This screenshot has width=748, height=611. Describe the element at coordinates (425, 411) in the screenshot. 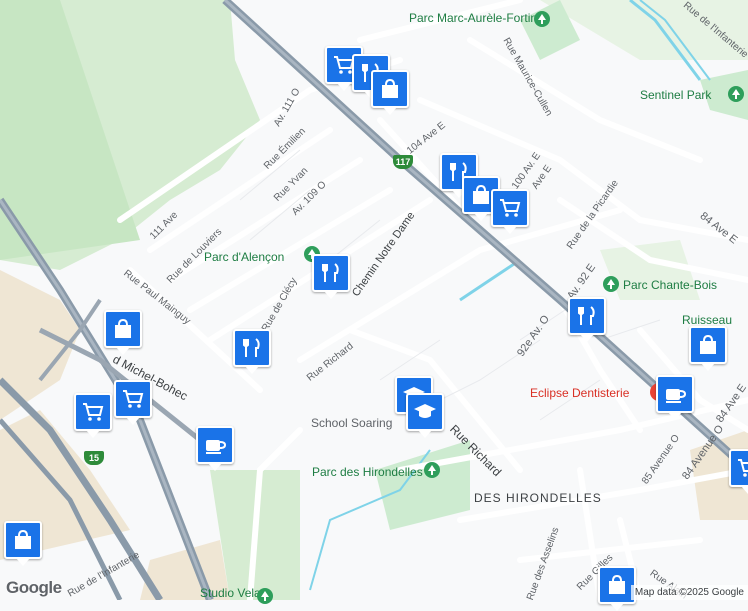

I see `graduation-cap-icon` at that location.